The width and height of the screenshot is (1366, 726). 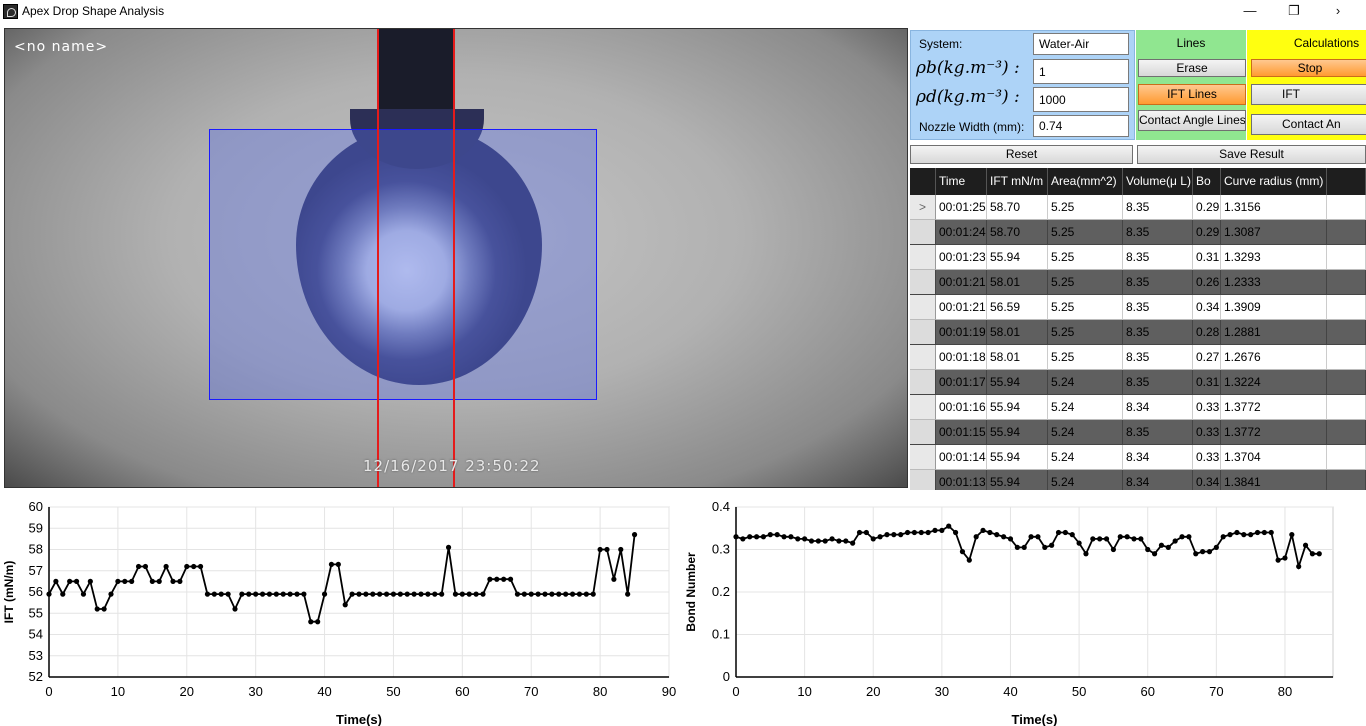 I want to click on ift-line-right, so click(x=454, y=258).